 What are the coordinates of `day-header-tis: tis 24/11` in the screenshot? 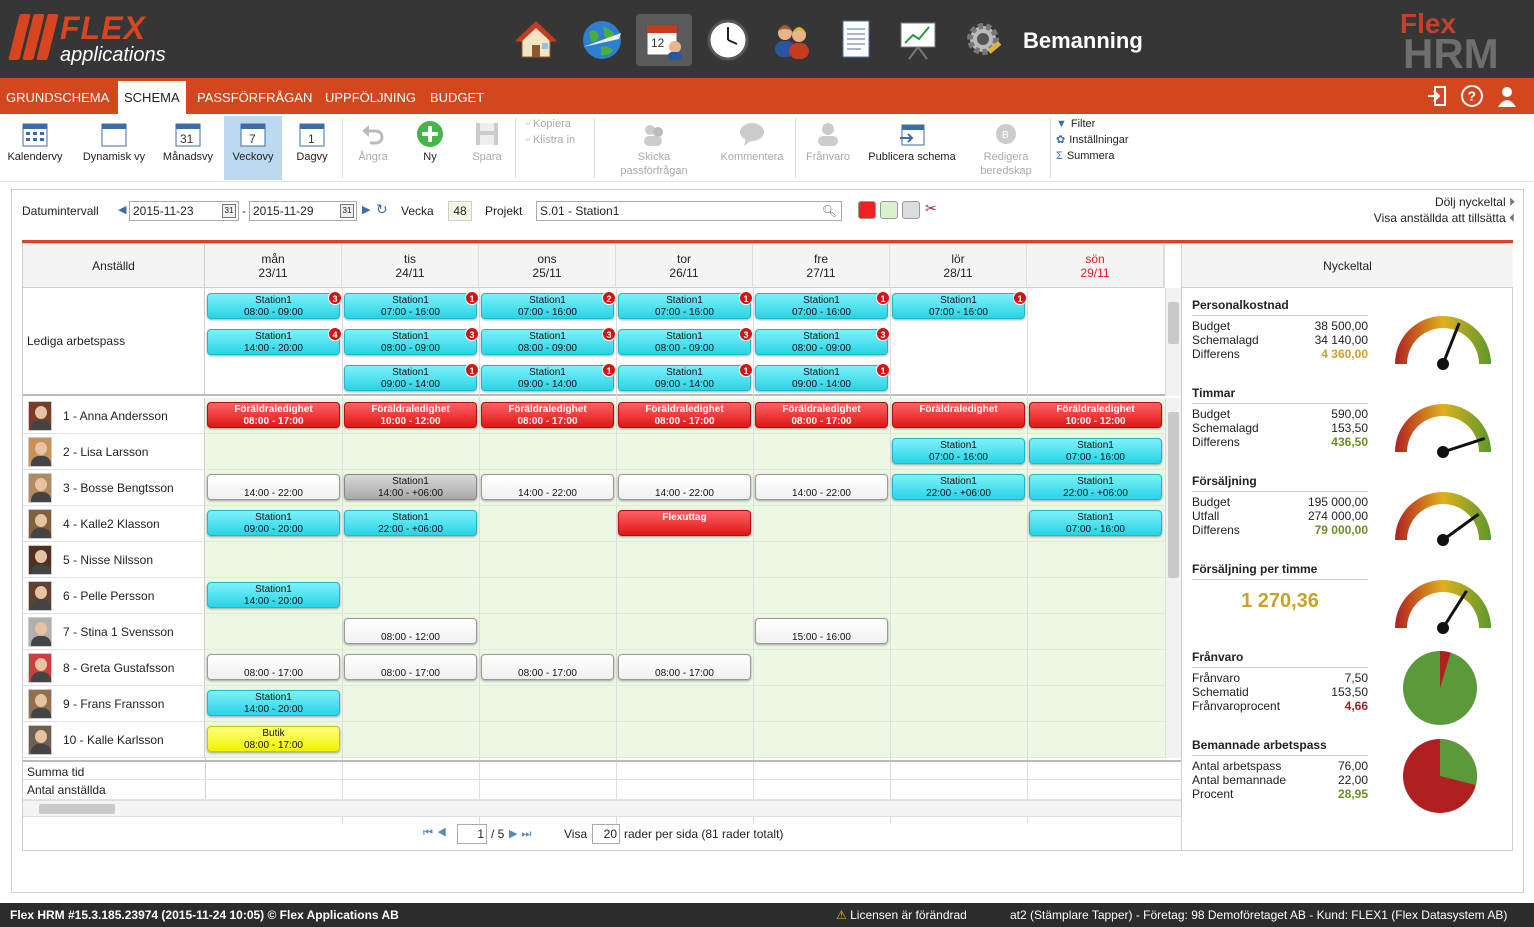 It's located at (410, 266).